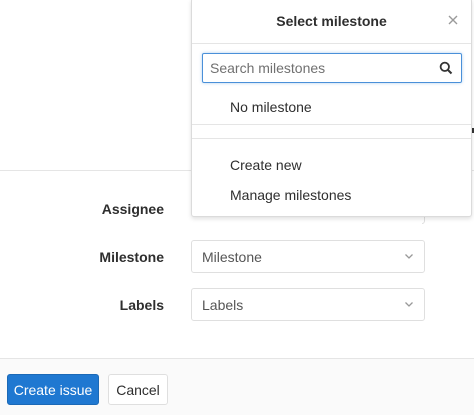  I want to click on labels-select-value: Labels, so click(223, 304).